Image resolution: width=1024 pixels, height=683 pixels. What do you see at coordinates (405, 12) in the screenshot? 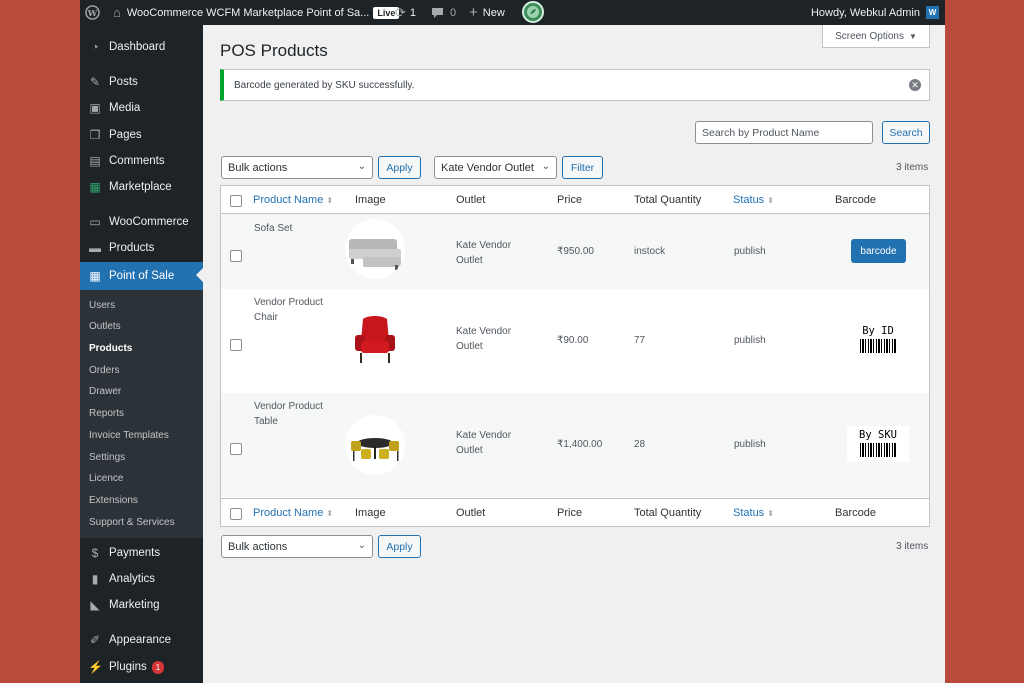
I see `updates-link: ⟳ 1` at bounding box center [405, 12].